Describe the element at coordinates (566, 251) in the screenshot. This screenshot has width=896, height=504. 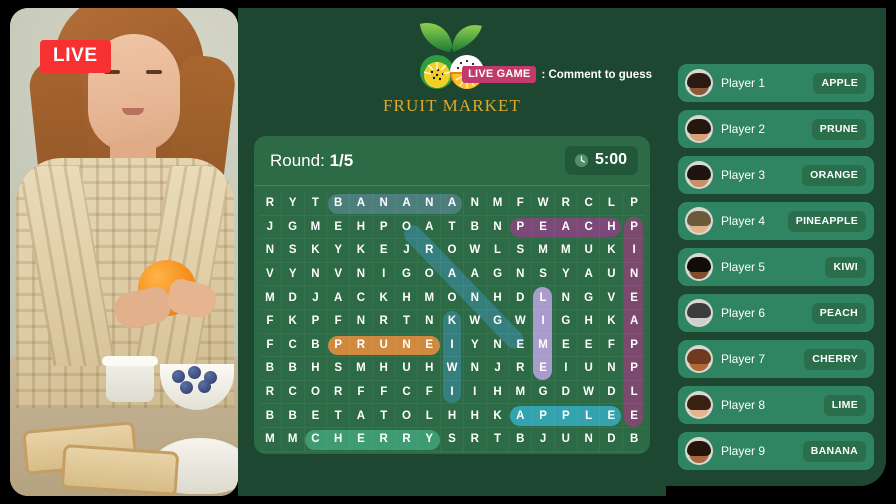
I see `grid-cell-r2-c13: M` at that location.